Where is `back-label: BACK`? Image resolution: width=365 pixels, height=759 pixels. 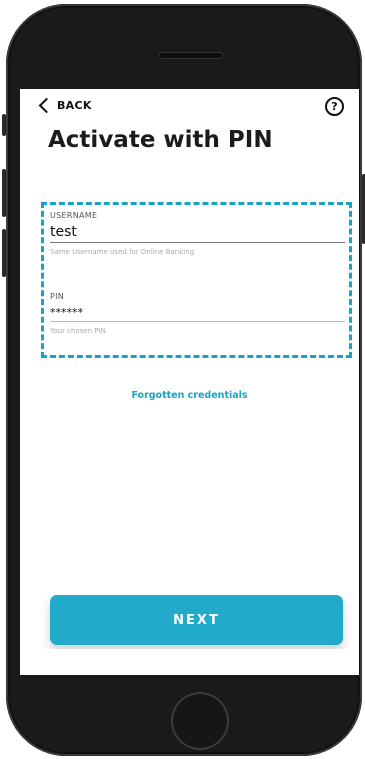 back-label: BACK is located at coordinates (74, 105).